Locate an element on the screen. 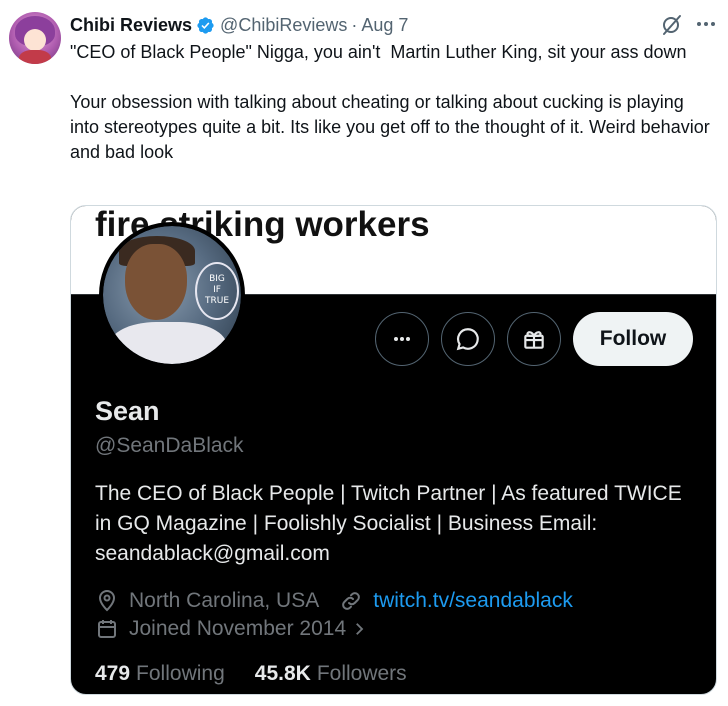 This screenshot has height=706, width=728. location-icon is located at coordinates (107, 601).